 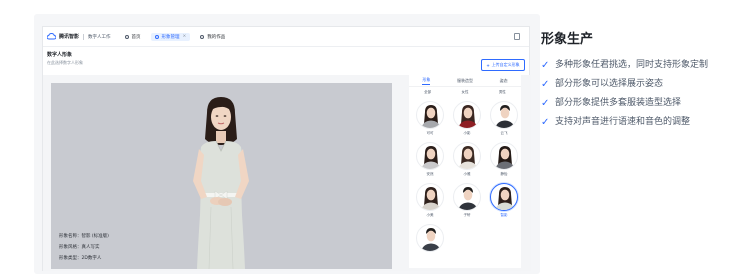 What do you see at coordinates (504, 81) in the screenshot?
I see `tab-pose: 姿态` at bounding box center [504, 81].